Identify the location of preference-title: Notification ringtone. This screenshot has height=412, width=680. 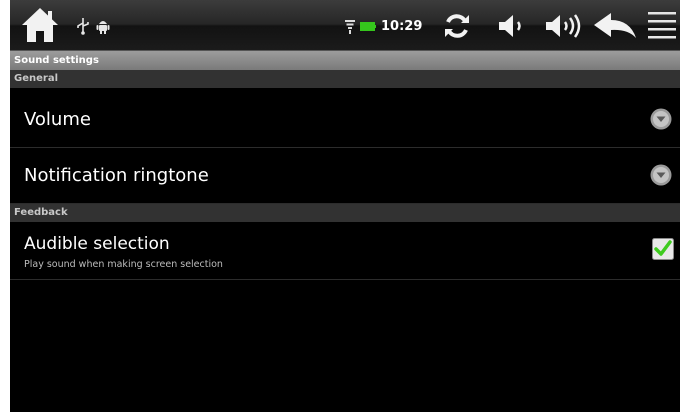
(116, 175).